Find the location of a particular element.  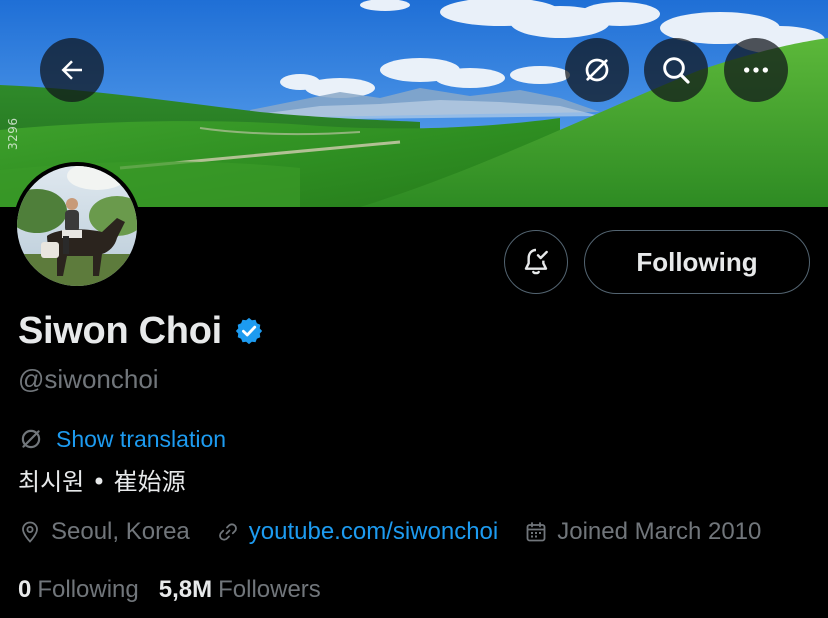

search-icon is located at coordinates (676, 70).